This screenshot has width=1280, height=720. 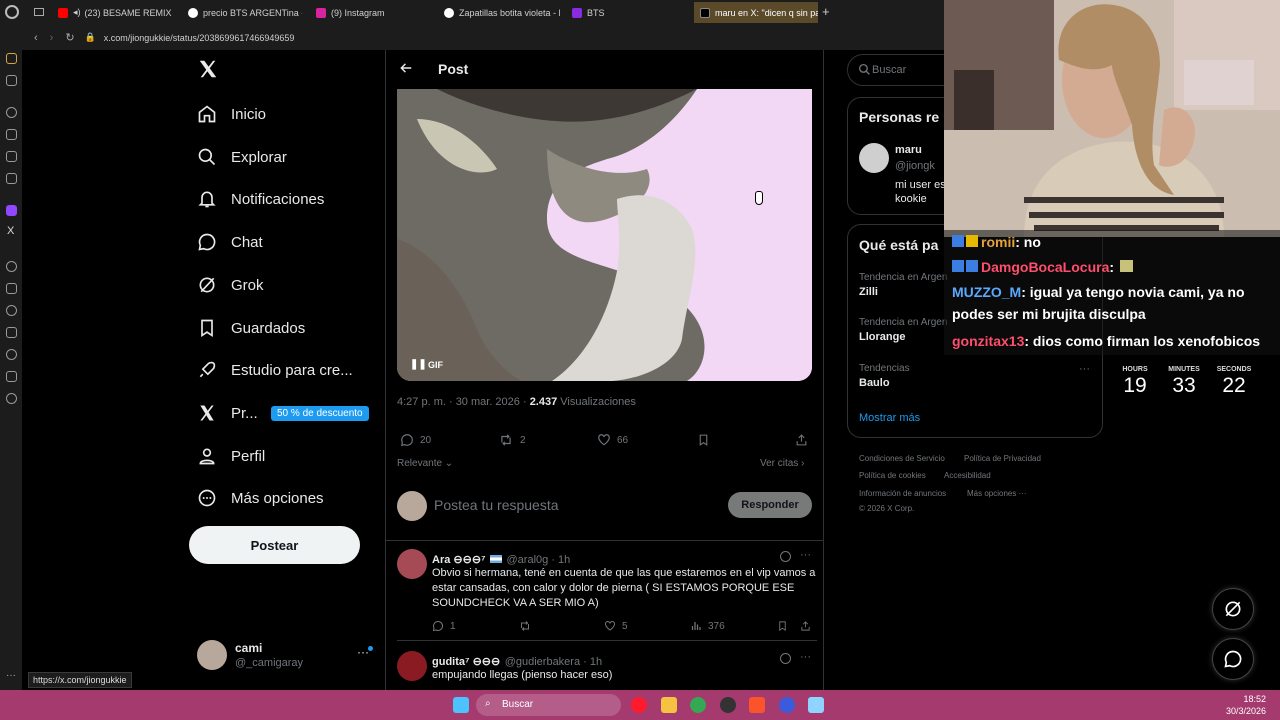 I want to click on like-action: 66, so click(x=612, y=440).